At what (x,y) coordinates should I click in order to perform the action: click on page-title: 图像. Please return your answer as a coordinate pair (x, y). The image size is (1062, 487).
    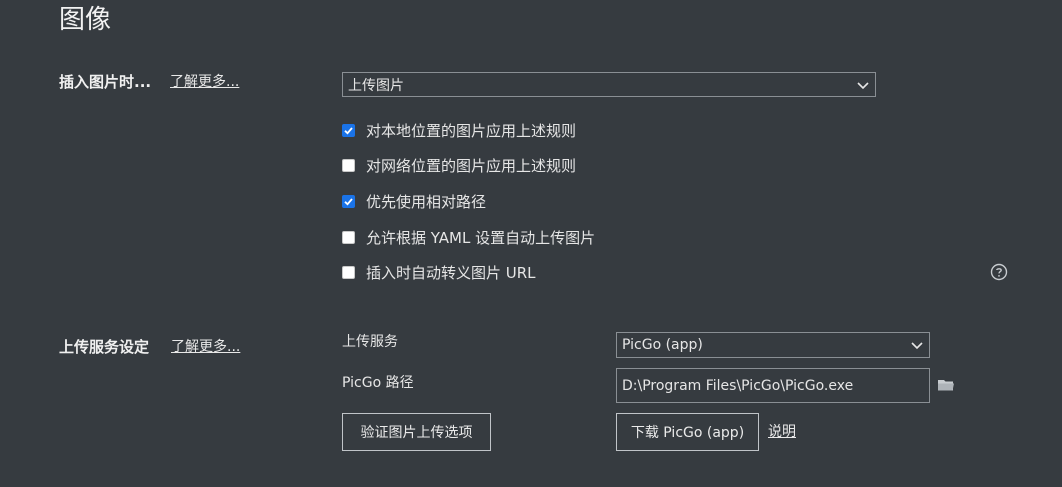
    Looking at the image, I should click on (85, 20).